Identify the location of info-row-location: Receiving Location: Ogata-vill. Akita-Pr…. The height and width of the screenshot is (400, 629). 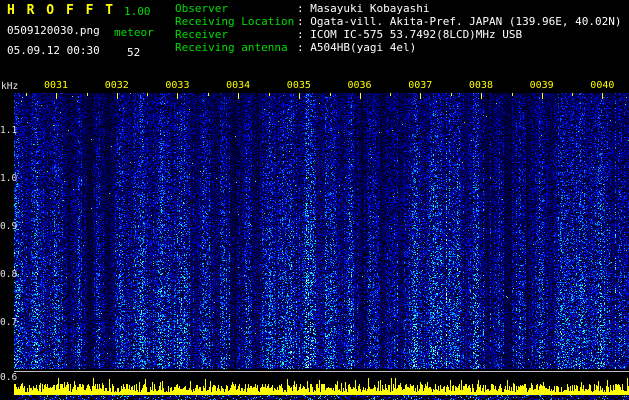
(398, 21).